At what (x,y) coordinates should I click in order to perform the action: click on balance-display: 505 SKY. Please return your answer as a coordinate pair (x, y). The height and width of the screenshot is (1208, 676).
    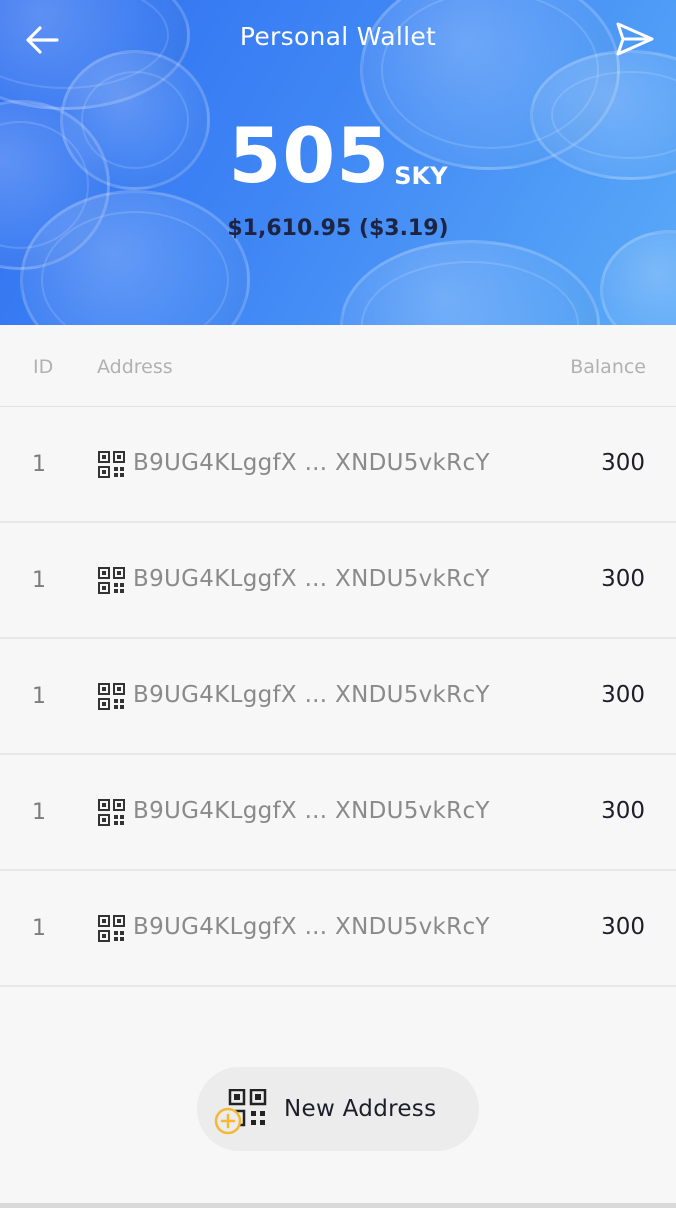
    Looking at the image, I should click on (338, 156).